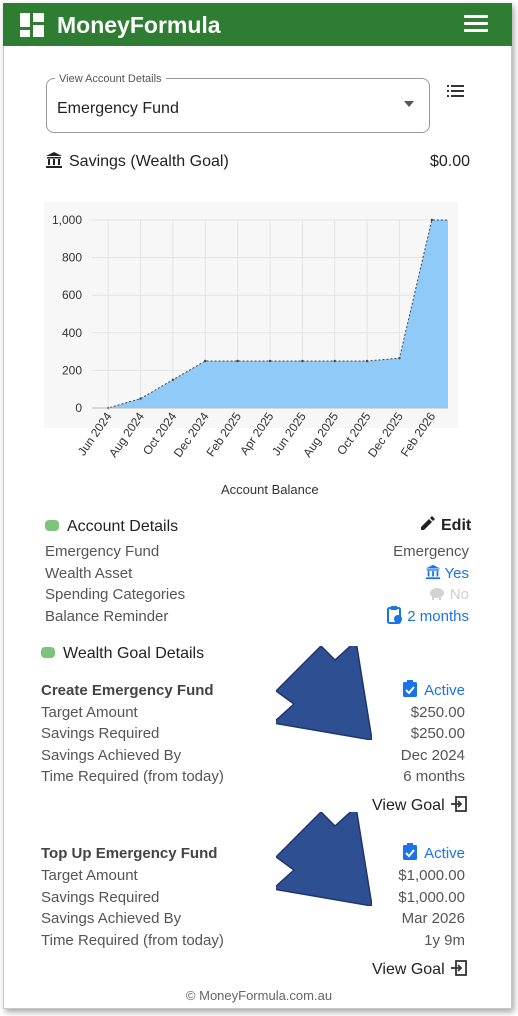 This screenshot has width=518, height=1016. What do you see at coordinates (257, 162) in the screenshot?
I see `account-summary: Savings (Wealth Goal) $0.00` at bounding box center [257, 162].